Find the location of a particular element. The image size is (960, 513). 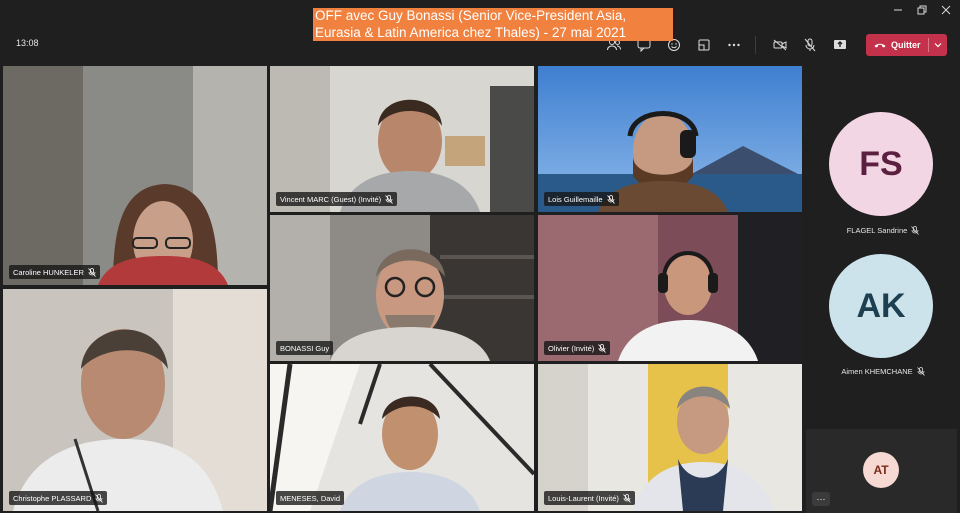

video-tile: Caroline HUNKELER is located at coordinates (135, 175).